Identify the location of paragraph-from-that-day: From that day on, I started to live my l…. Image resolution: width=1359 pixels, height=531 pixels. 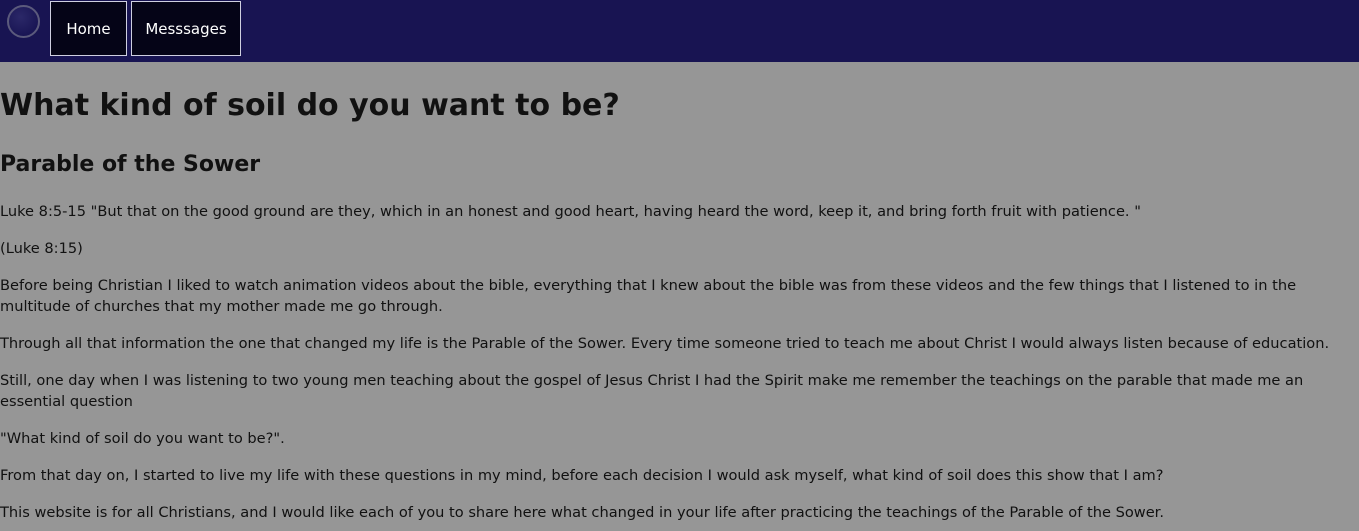
(582, 475).